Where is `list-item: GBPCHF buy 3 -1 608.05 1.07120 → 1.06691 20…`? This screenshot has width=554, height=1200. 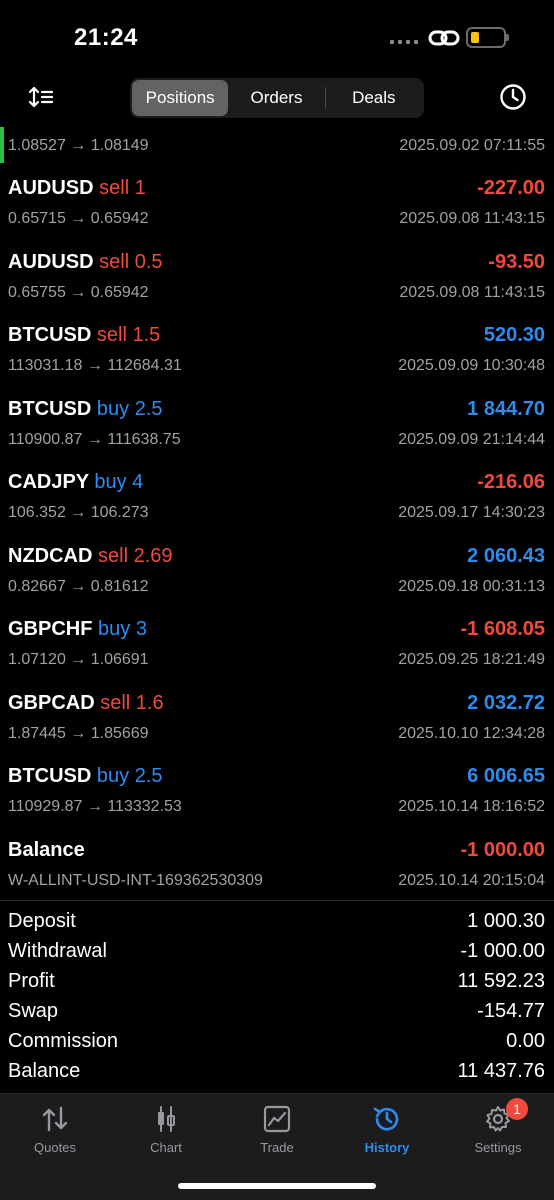 list-item: GBPCHF buy 3 -1 608.05 1.07120 → 1.06691 20… is located at coordinates (277, 644).